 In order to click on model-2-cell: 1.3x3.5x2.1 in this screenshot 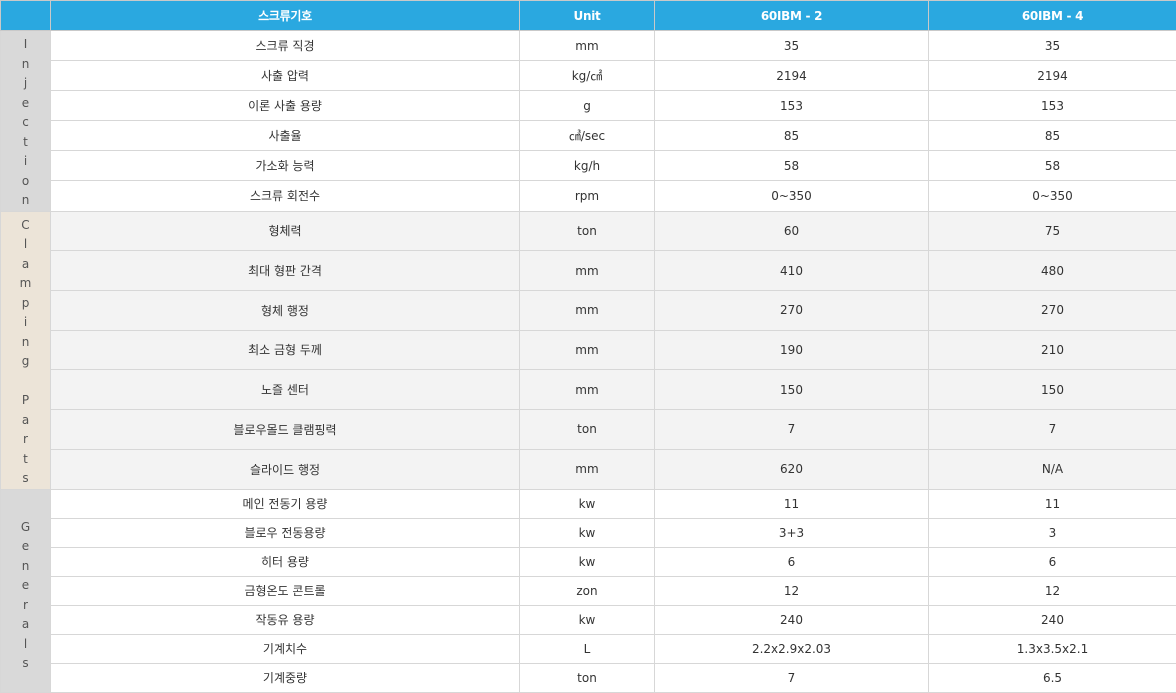, I will do `click(1052, 648)`.